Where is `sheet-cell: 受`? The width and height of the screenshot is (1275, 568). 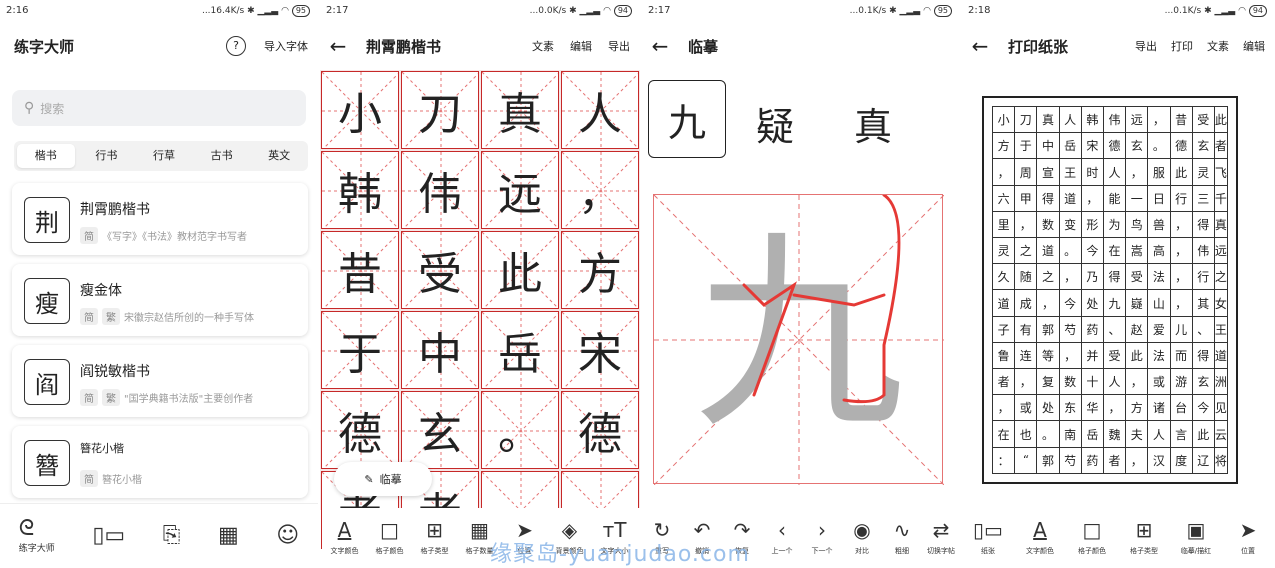 sheet-cell: 受 is located at coordinates (1203, 119).